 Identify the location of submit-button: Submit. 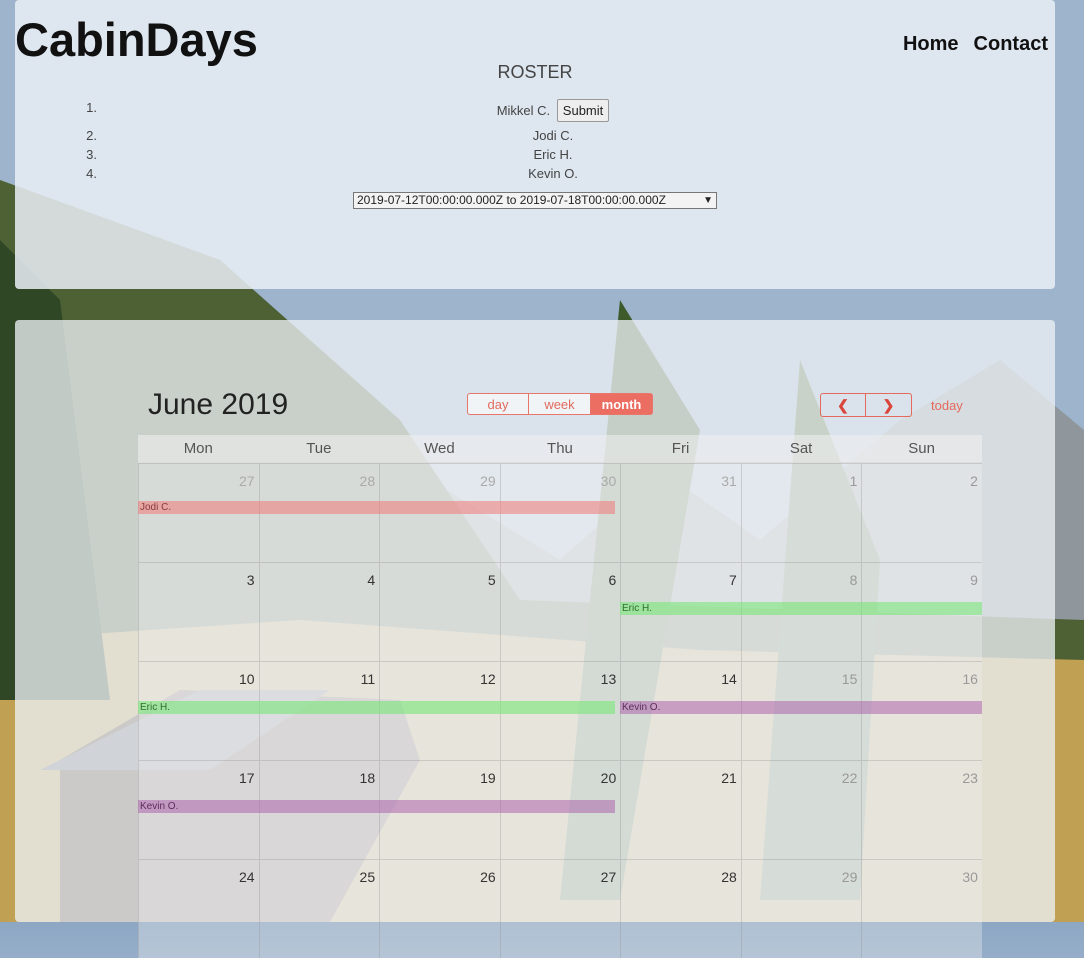
(583, 110).